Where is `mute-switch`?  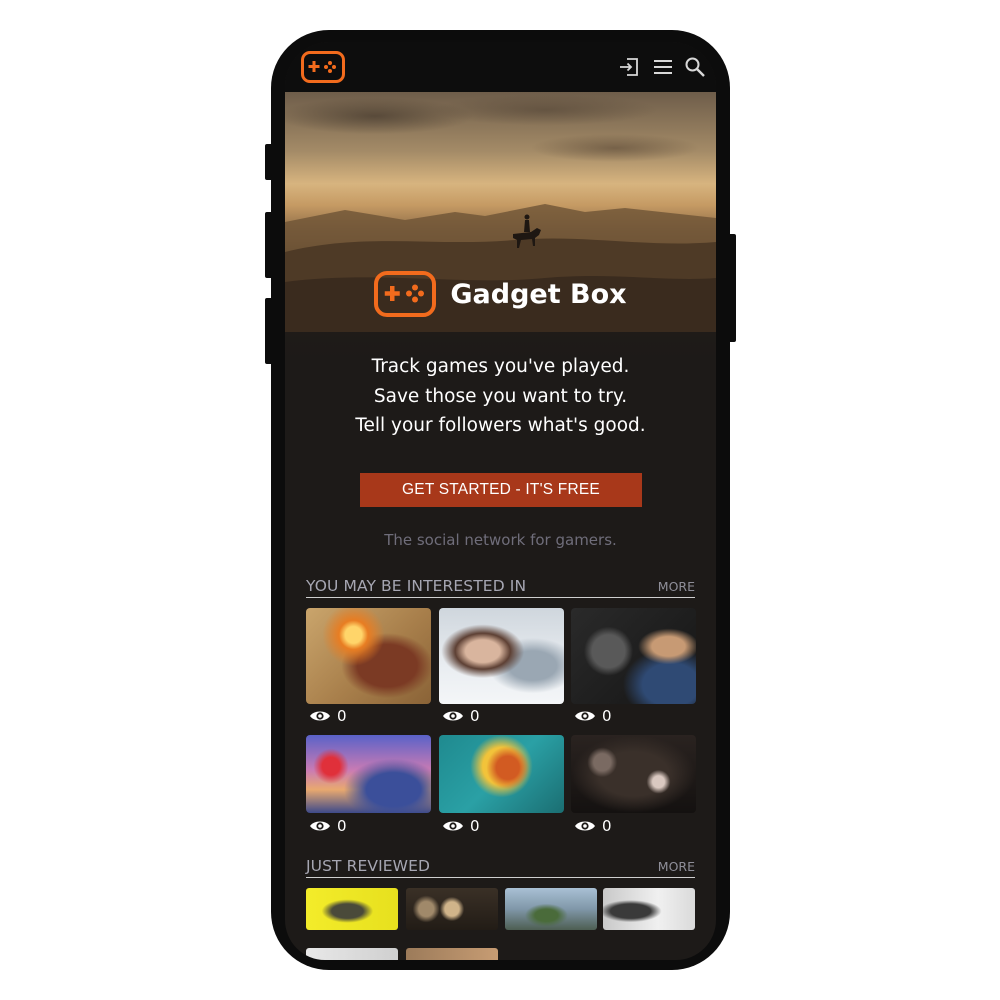
mute-switch is located at coordinates (269, 162).